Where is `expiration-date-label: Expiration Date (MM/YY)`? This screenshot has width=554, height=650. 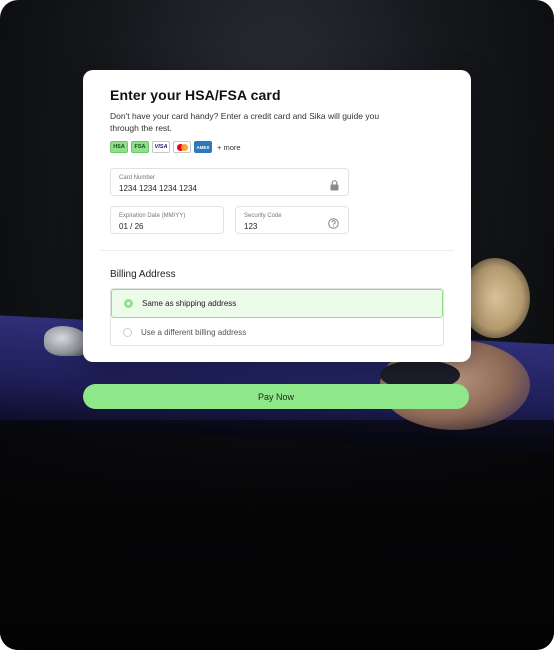 expiration-date-label: Expiration Date (MM/YY) is located at coordinates (152, 216).